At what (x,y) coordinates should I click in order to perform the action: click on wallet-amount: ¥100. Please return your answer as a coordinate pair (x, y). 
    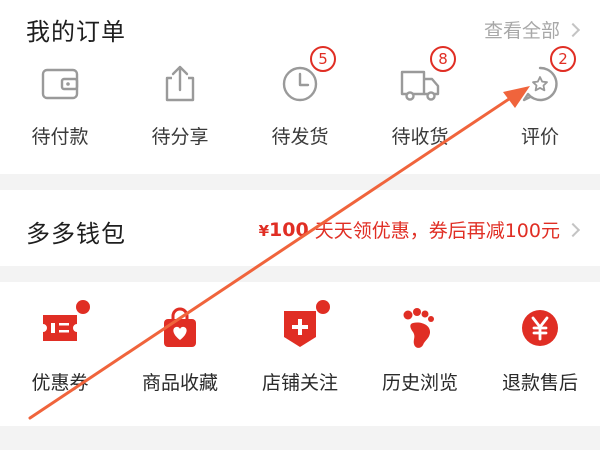
    Looking at the image, I should click on (284, 230).